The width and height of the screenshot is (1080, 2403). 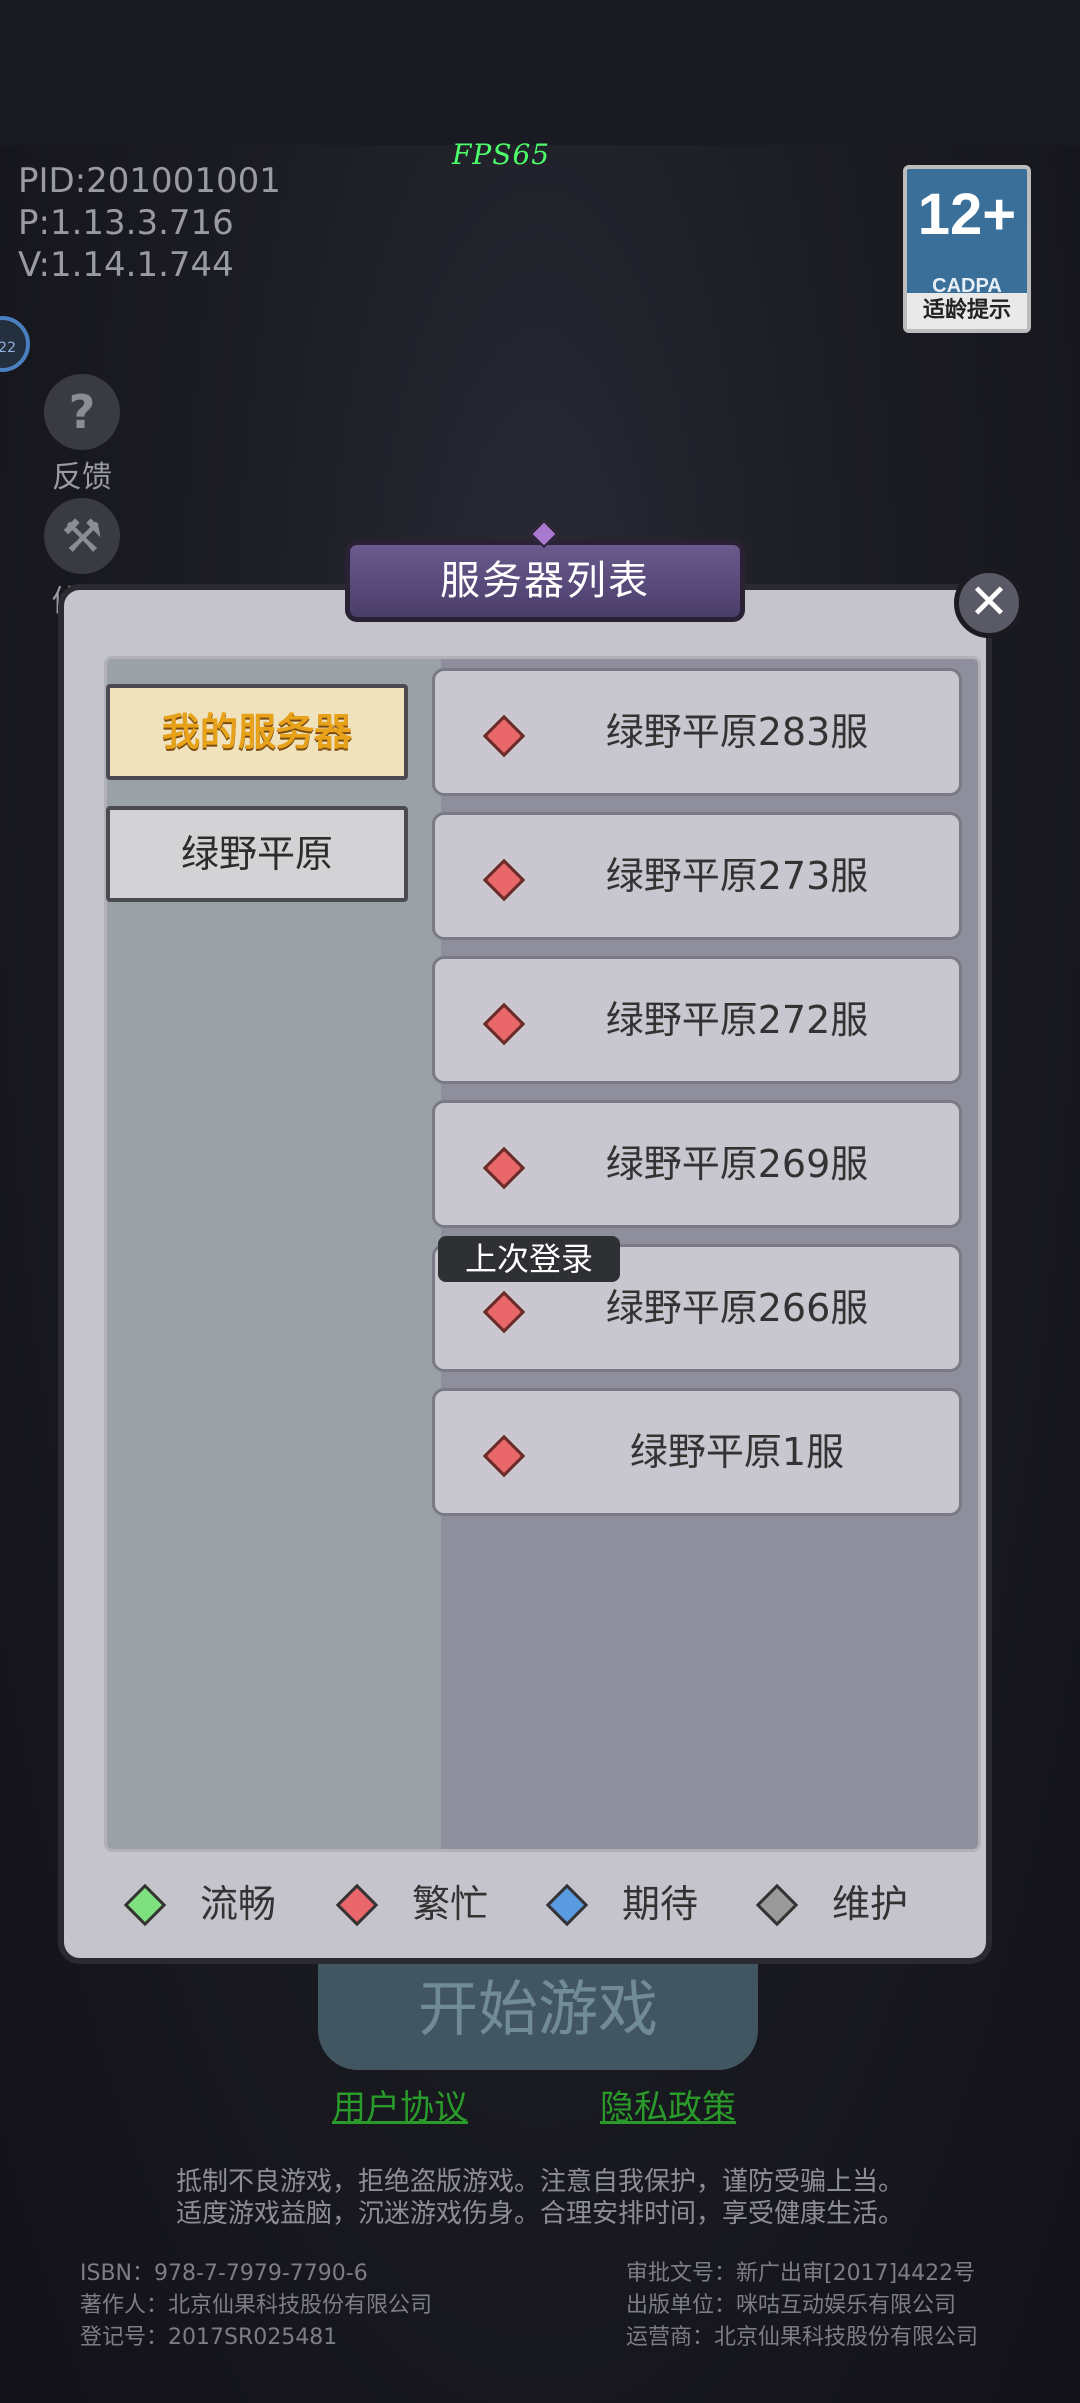 I want to click on tab-green-plains: 绿野平原, so click(x=257, y=854).